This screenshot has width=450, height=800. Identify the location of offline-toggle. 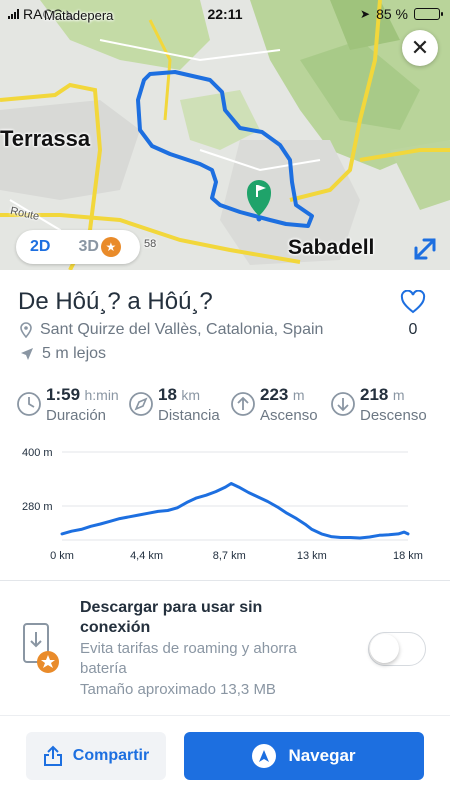
(397, 649).